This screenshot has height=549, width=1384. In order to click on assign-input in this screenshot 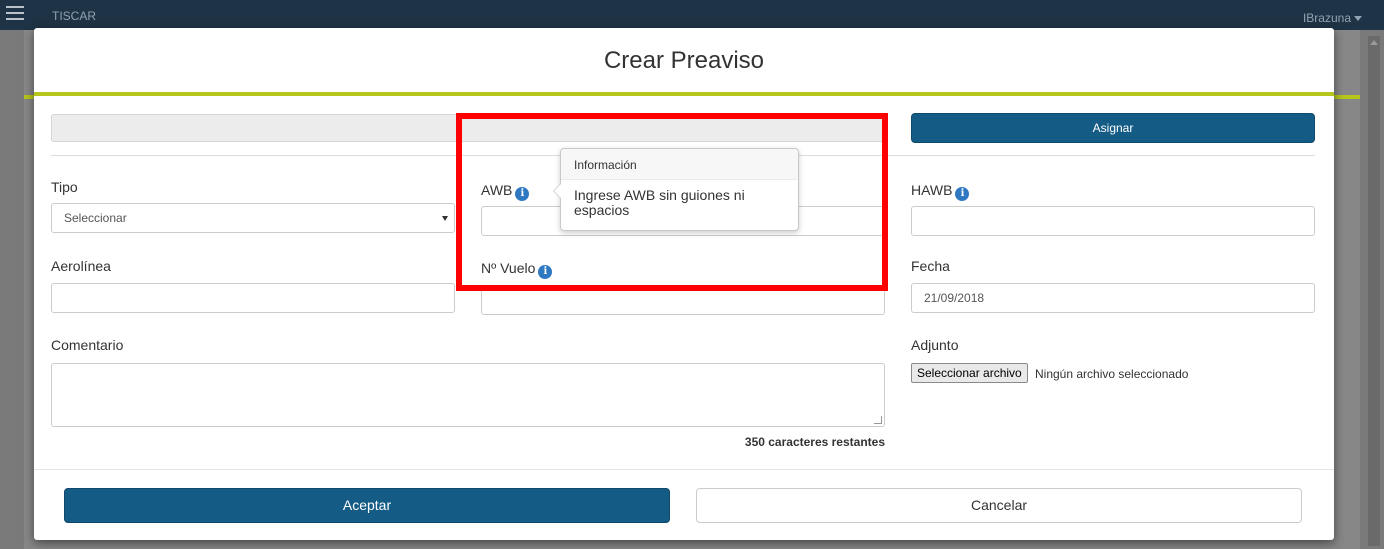, I will do `click(468, 128)`.